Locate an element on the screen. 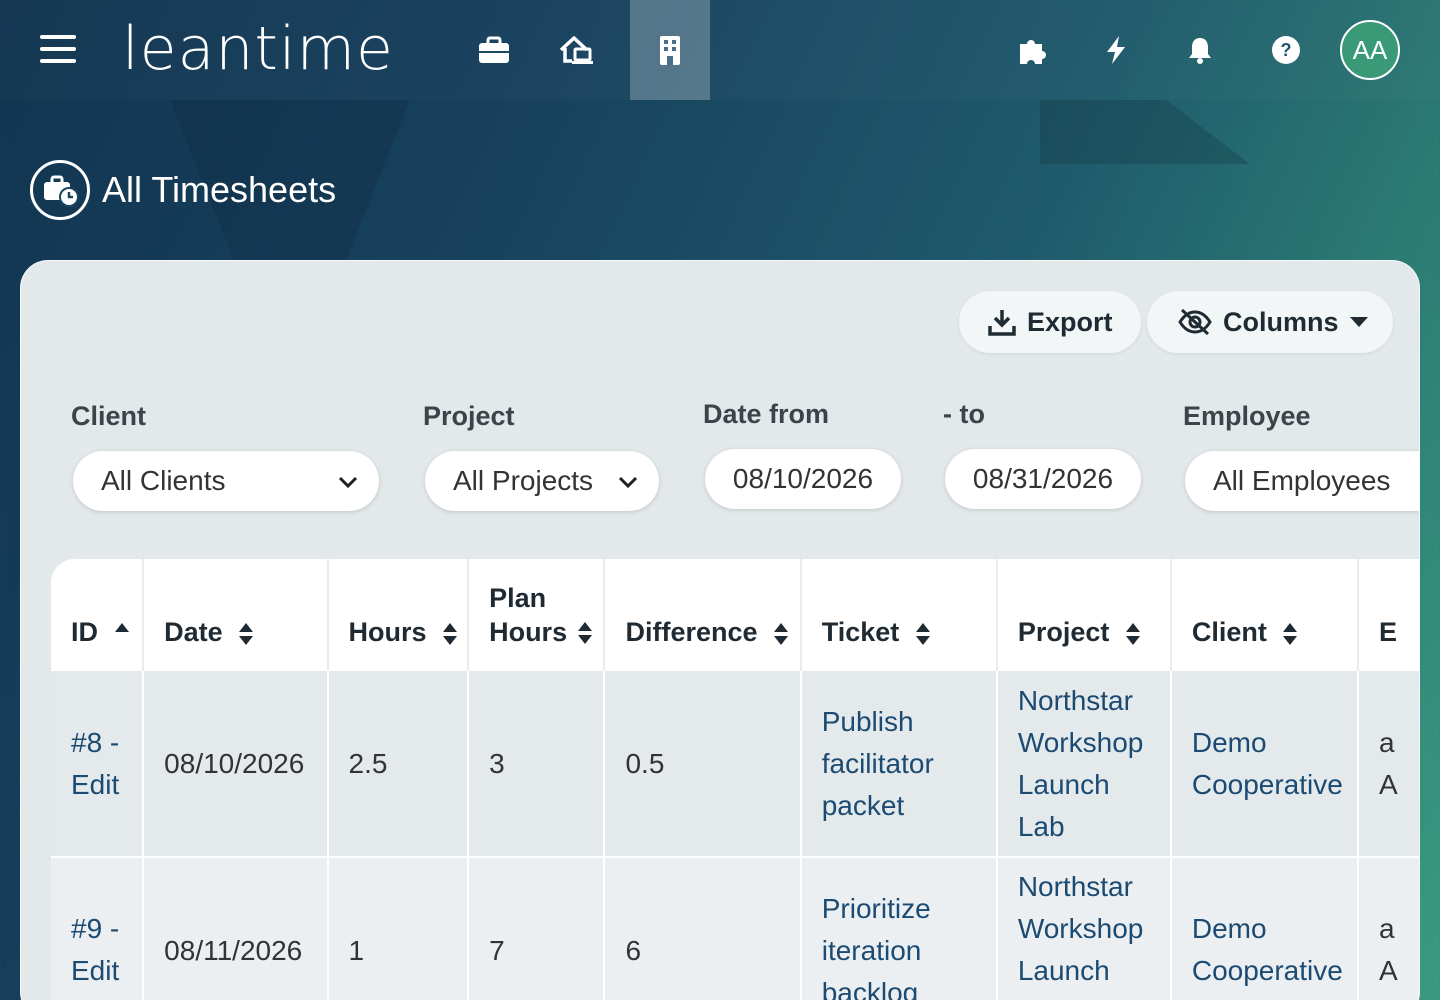 The height and width of the screenshot is (1000, 1440). bolt-icon is located at coordinates (1116, 50).